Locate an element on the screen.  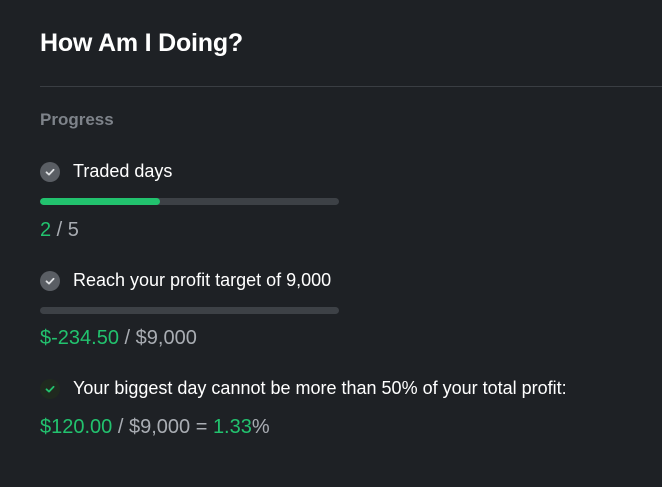
page-title: How Am I Doing? is located at coordinates (141, 43).